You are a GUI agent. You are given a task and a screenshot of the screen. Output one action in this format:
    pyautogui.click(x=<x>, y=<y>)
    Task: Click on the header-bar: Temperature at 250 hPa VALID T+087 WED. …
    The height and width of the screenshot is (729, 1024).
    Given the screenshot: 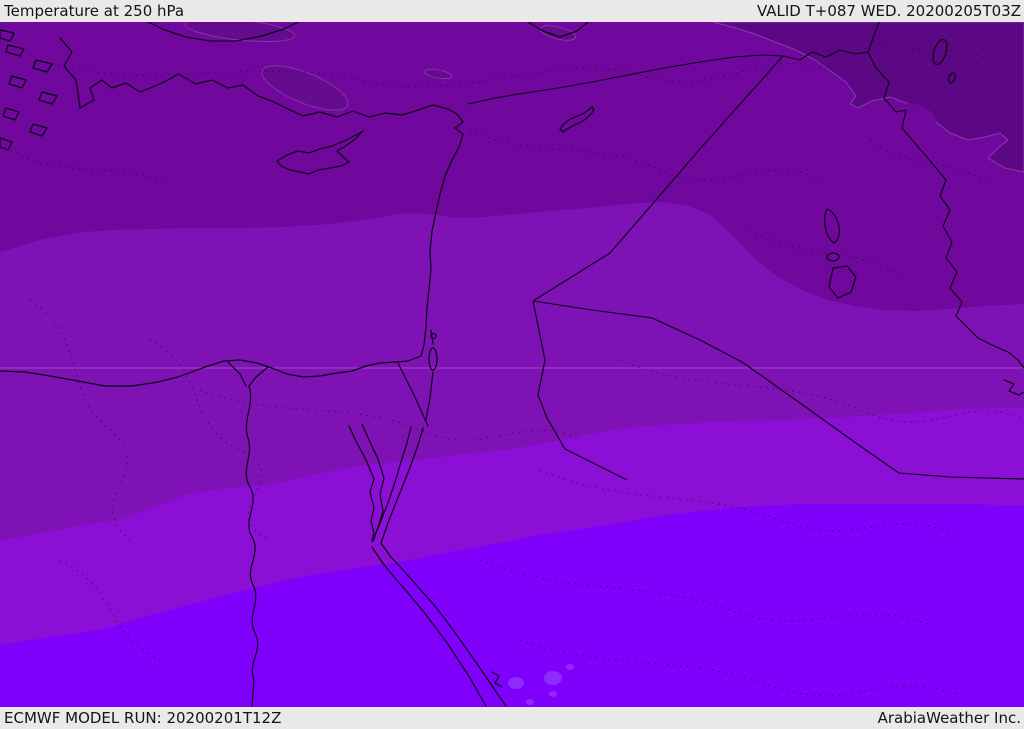 What is the action you would take?
    pyautogui.click(x=512, y=11)
    